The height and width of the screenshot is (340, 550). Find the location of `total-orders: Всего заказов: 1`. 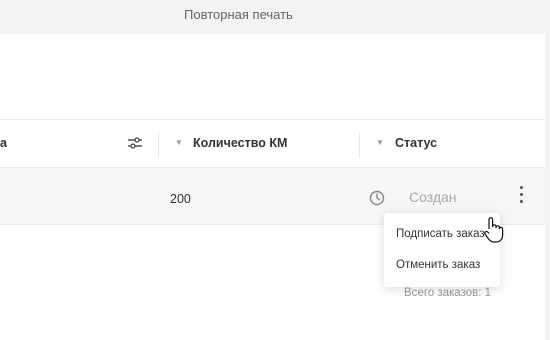

total-orders: Всего заказов: 1 is located at coordinates (448, 293).